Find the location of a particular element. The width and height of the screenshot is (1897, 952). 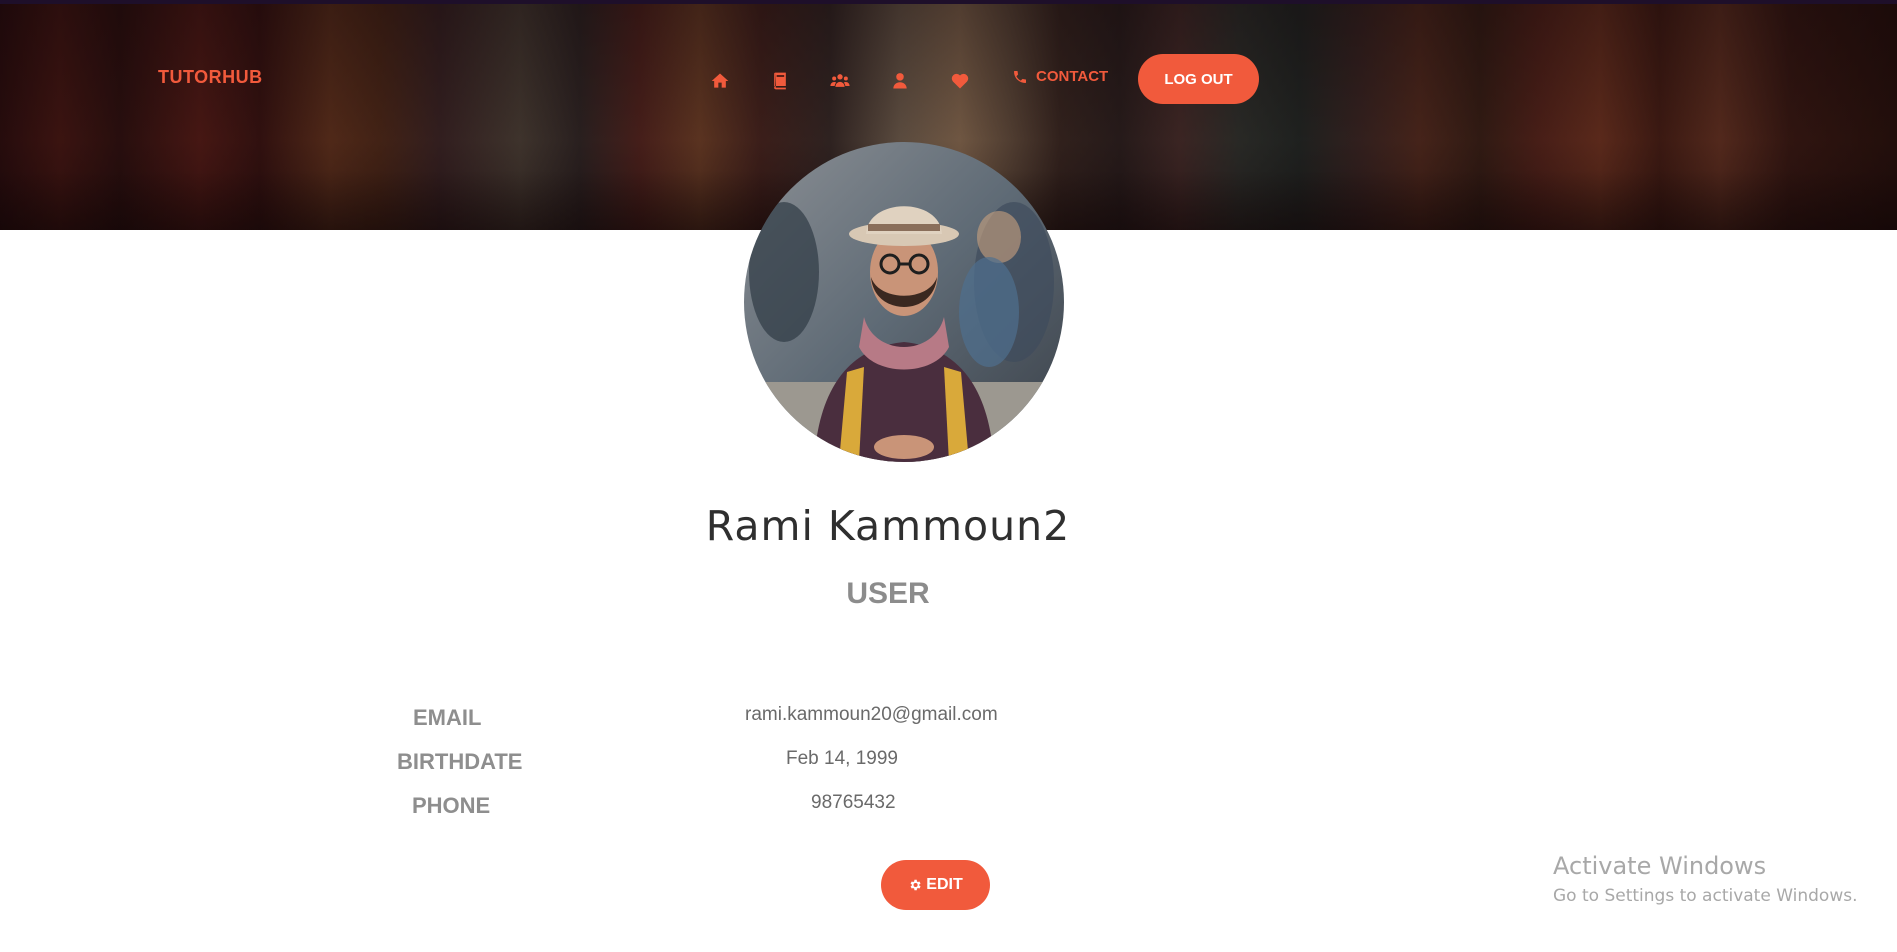

birthdate-value: Feb 14, 1999 is located at coordinates (842, 758).